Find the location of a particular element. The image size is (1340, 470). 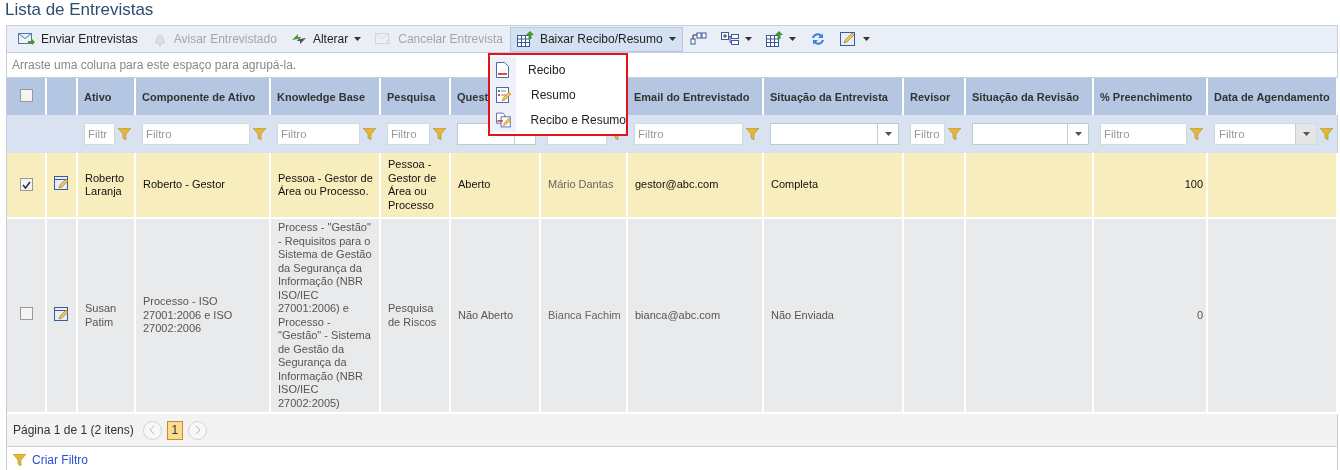

table-cell: Pessoa - Gestor de Área ou Processo. is located at coordinates (325, 184).